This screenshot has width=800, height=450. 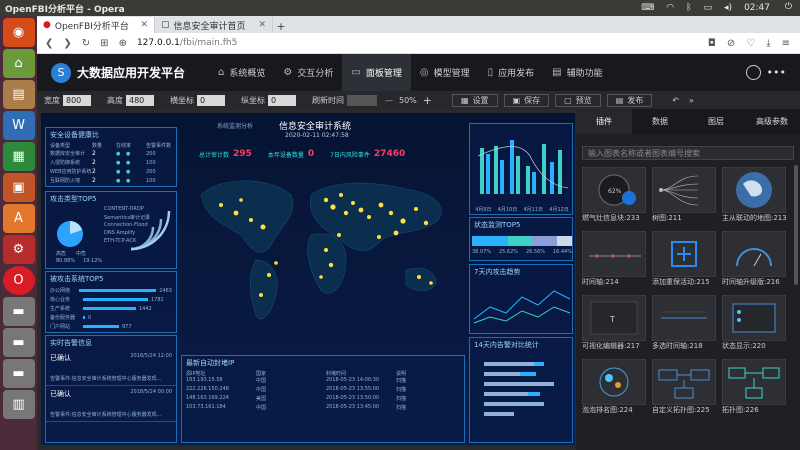 I want to click on url-field: 127.0.0.1/fbi/main.fh5, so click(x=187, y=43).